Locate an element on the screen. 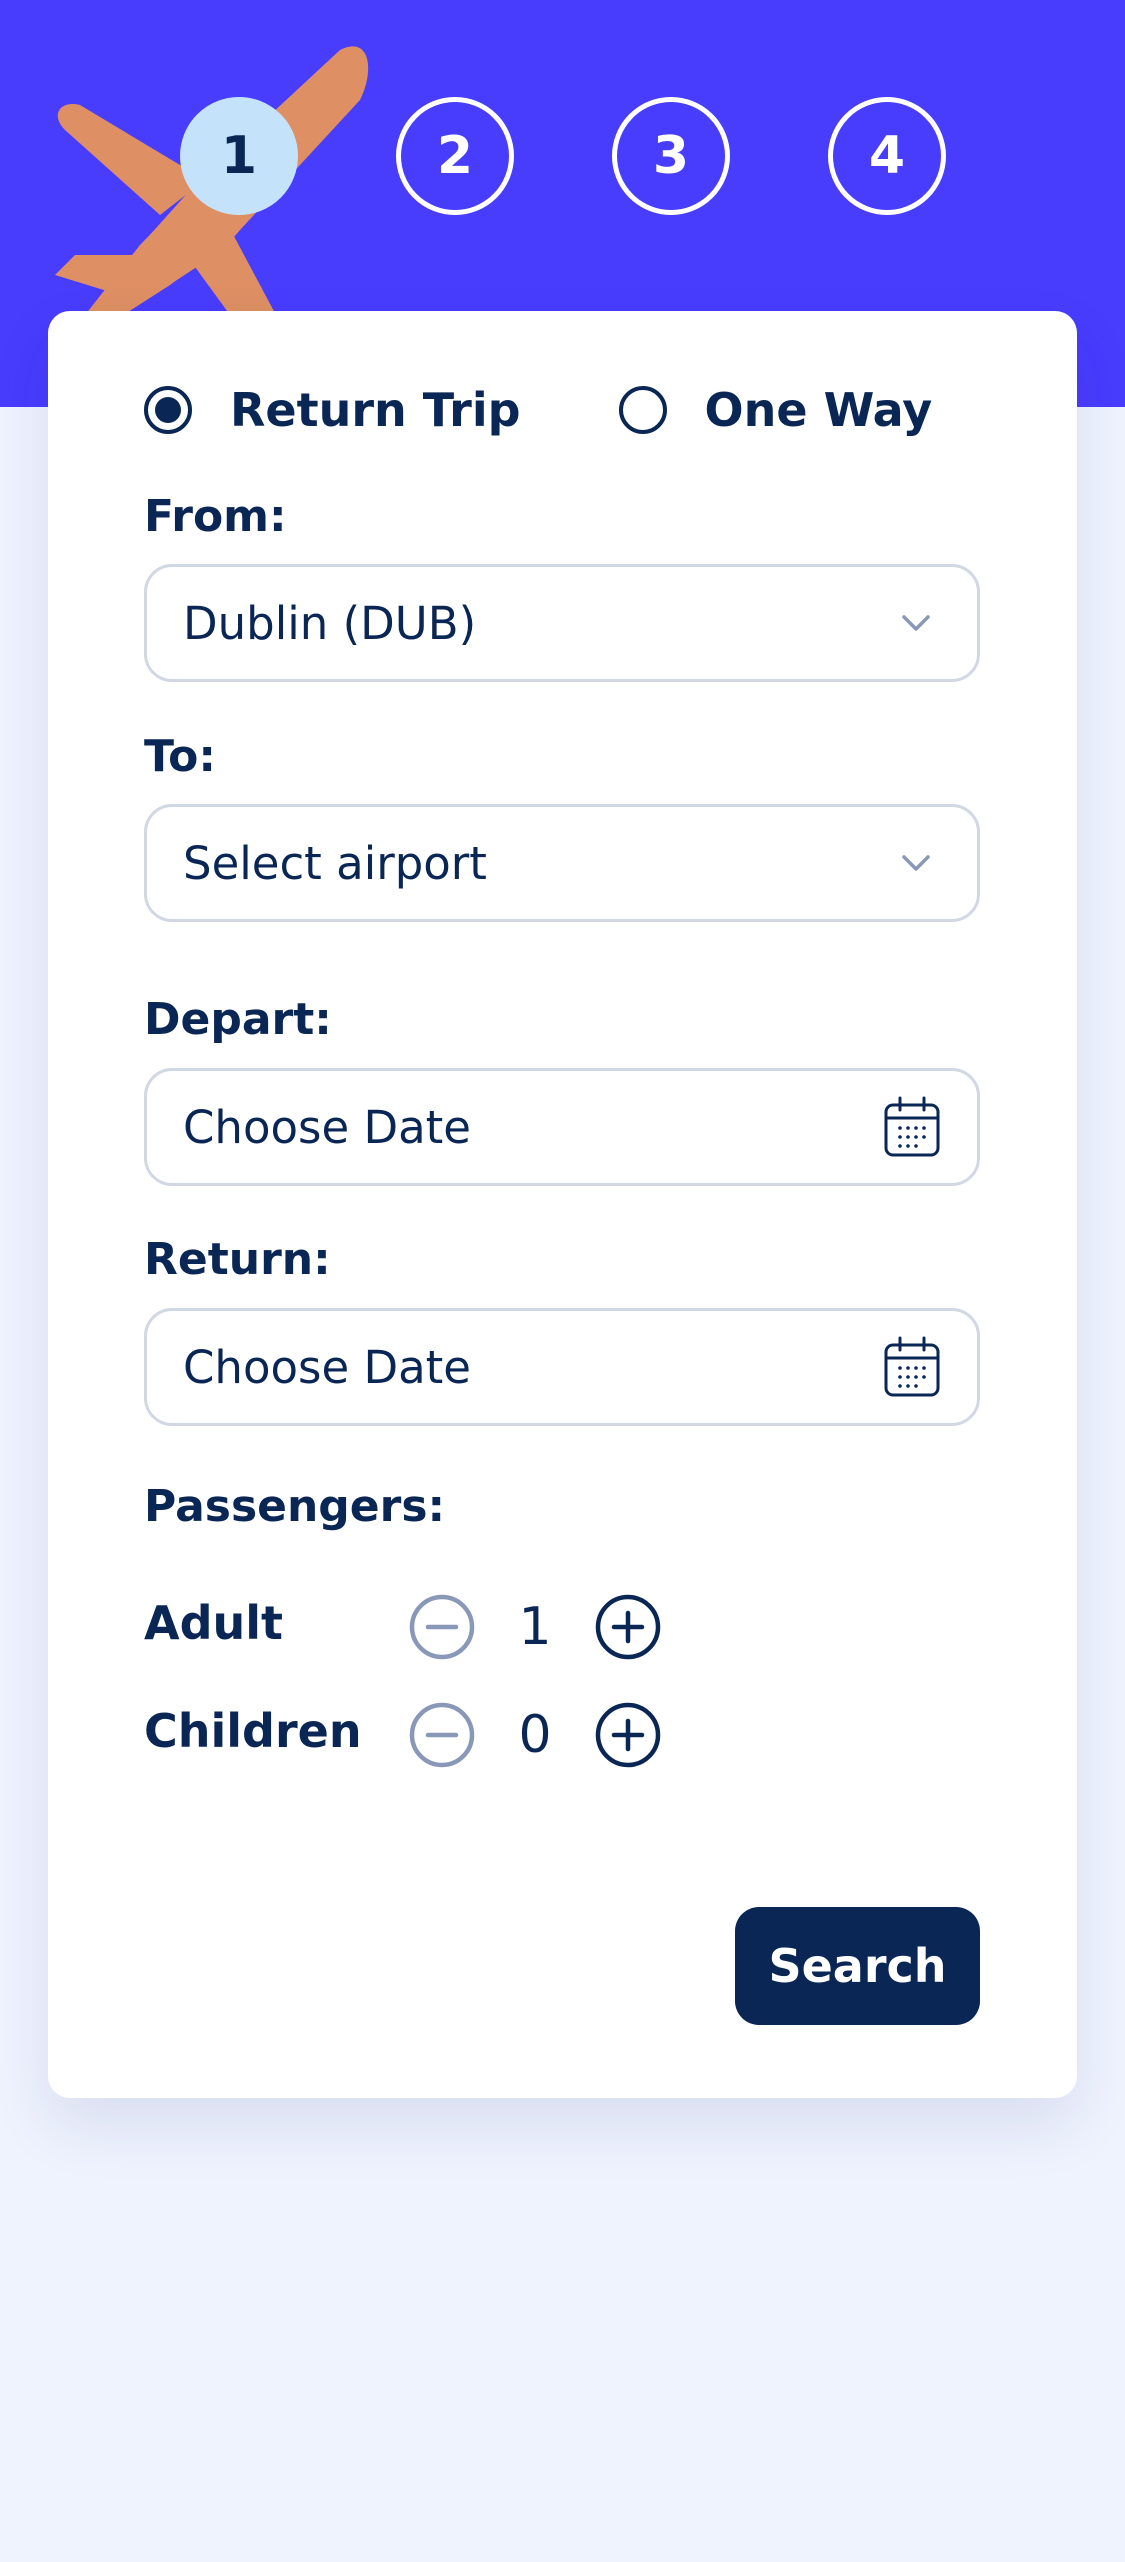  children-stepper: 0 is located at coordinates (535, 1735).